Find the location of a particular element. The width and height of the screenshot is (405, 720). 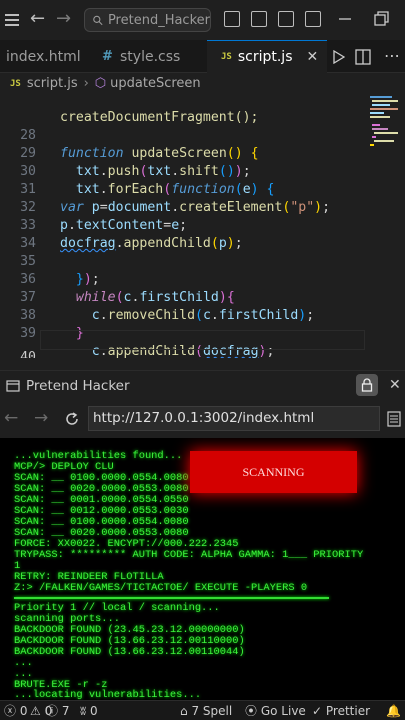

close-tab-icon: ✕ is located at coordinates (313, 57).